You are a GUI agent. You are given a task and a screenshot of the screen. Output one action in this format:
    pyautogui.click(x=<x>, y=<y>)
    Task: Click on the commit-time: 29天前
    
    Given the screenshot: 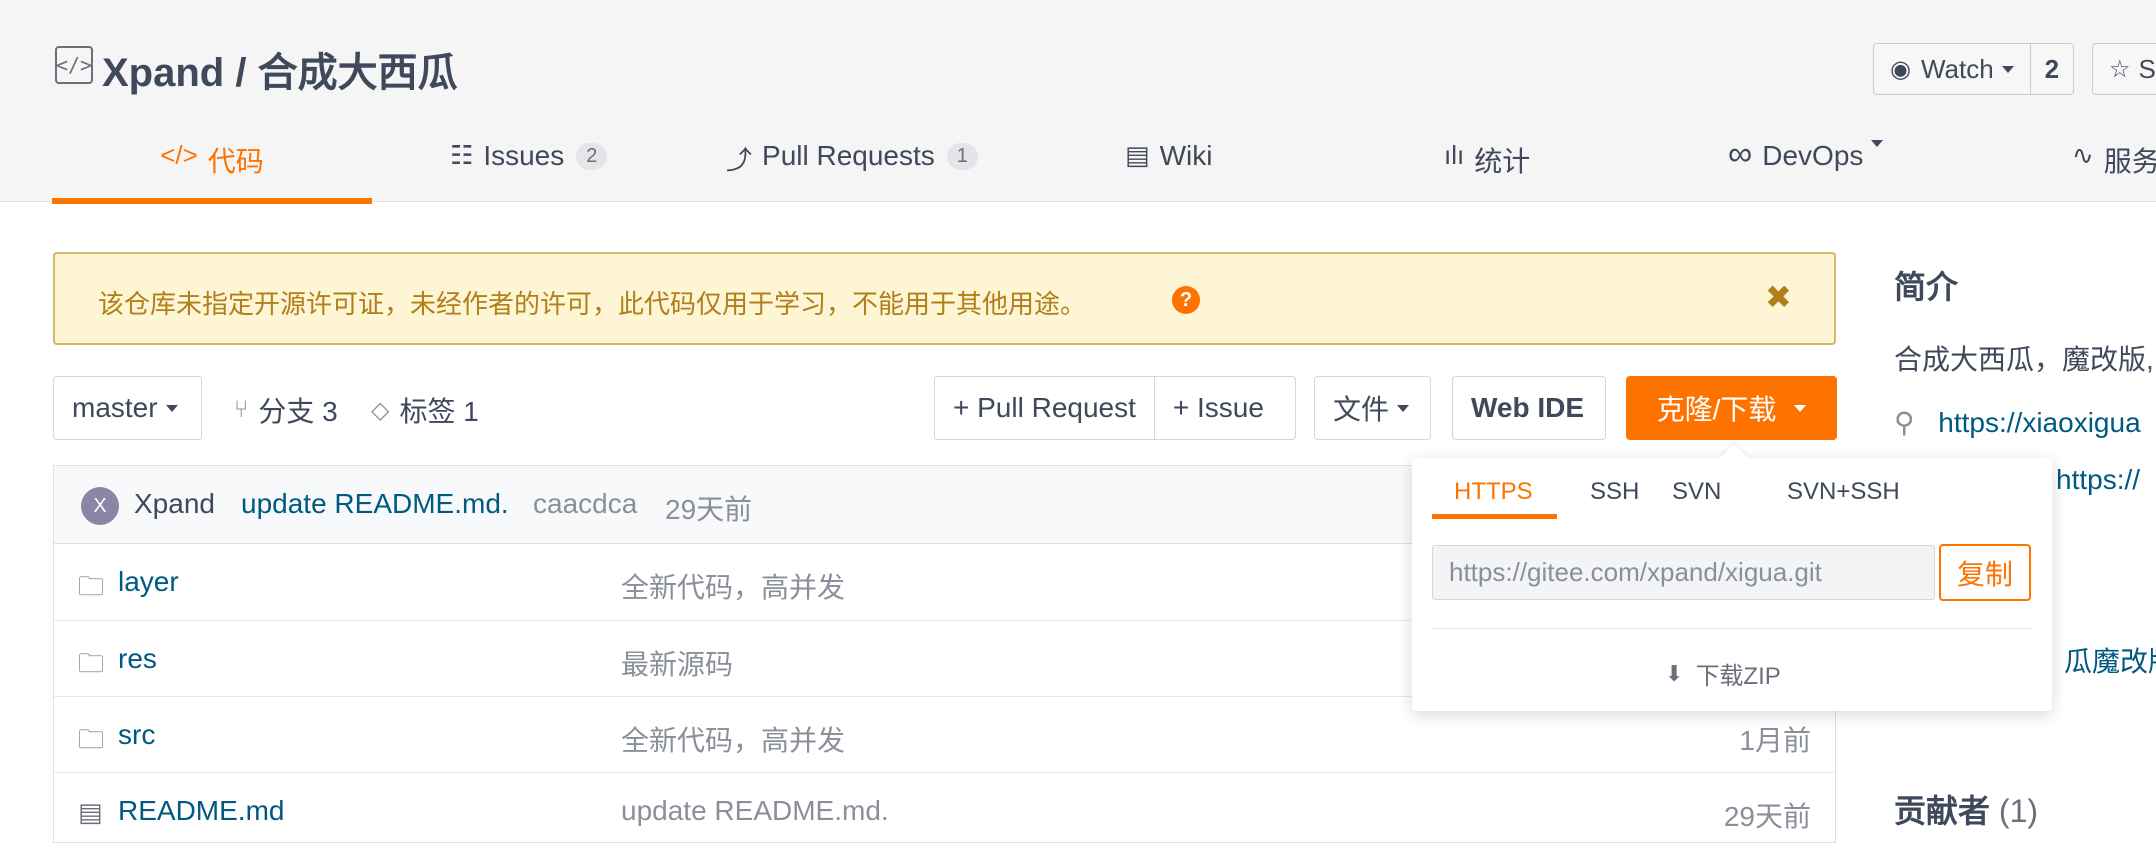 What is the action you would take?
    pyautogui.click(x=709, y=509)
    